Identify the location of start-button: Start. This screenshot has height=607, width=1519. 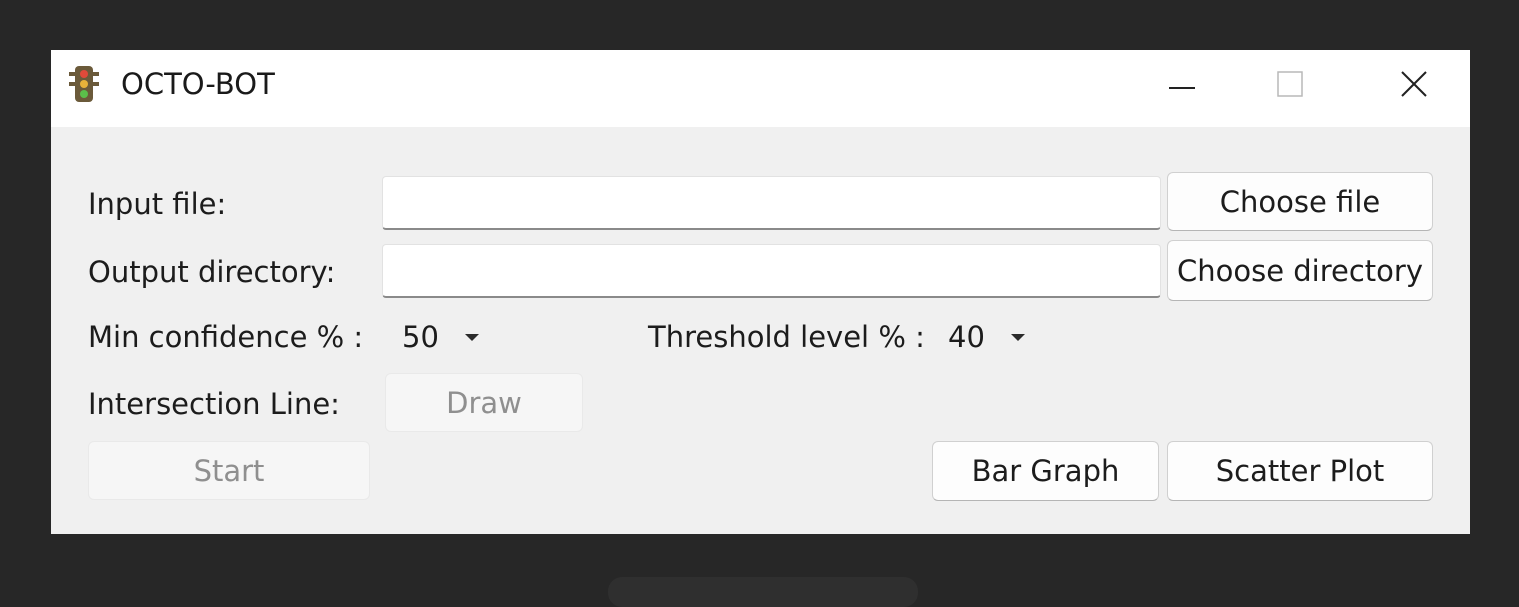
(229, 470).